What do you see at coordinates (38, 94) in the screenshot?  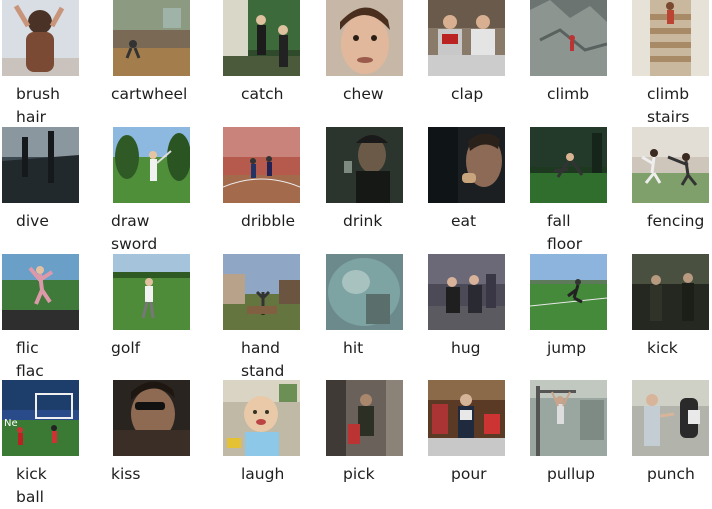 I see `action-label-line: brush` at bounding box center [38, 94].